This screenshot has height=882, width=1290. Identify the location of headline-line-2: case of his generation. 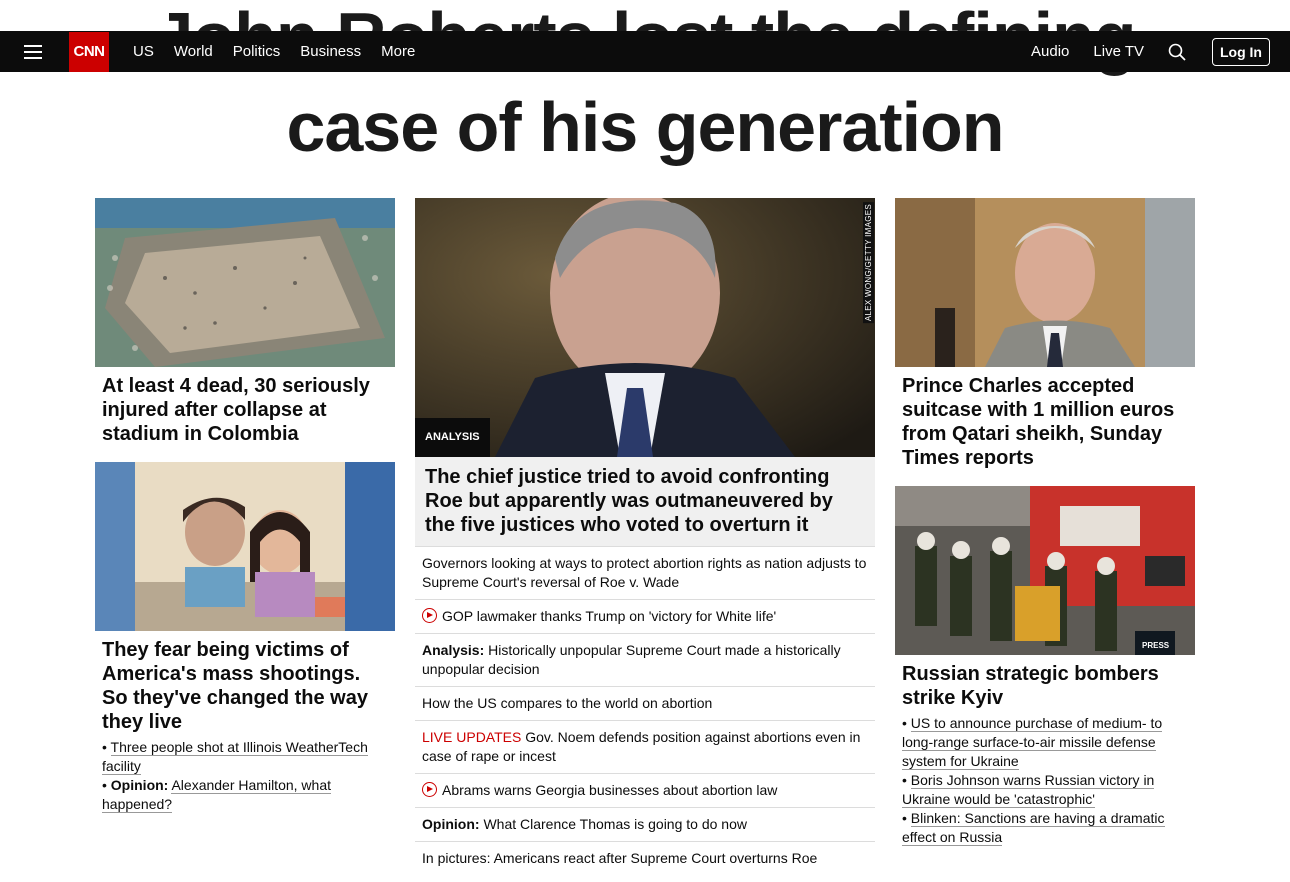
(645, 127).